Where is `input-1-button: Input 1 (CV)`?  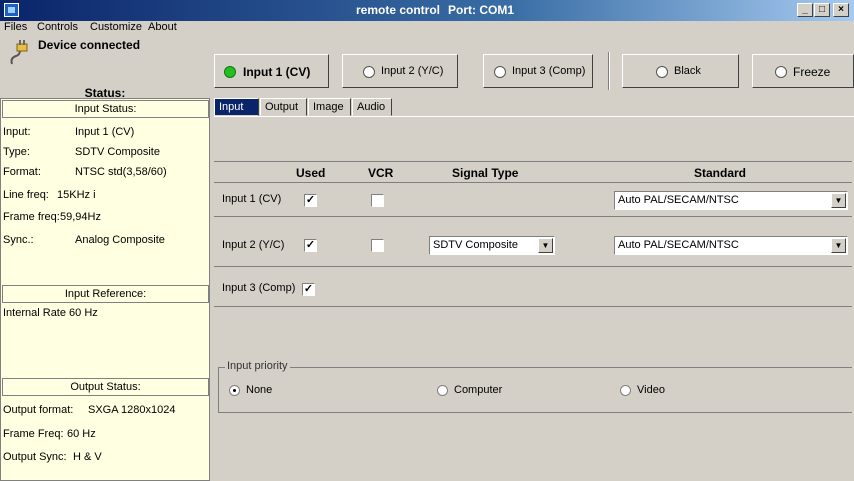 input-1-button: Input 1 (CV) is located at coordinates (271, 71).